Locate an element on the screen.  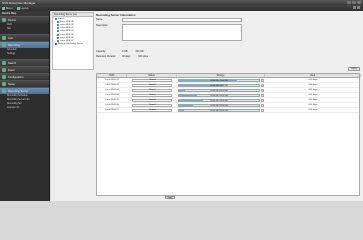
tree-node-label: Local NVR 04 is located at coordinates (67, 31).